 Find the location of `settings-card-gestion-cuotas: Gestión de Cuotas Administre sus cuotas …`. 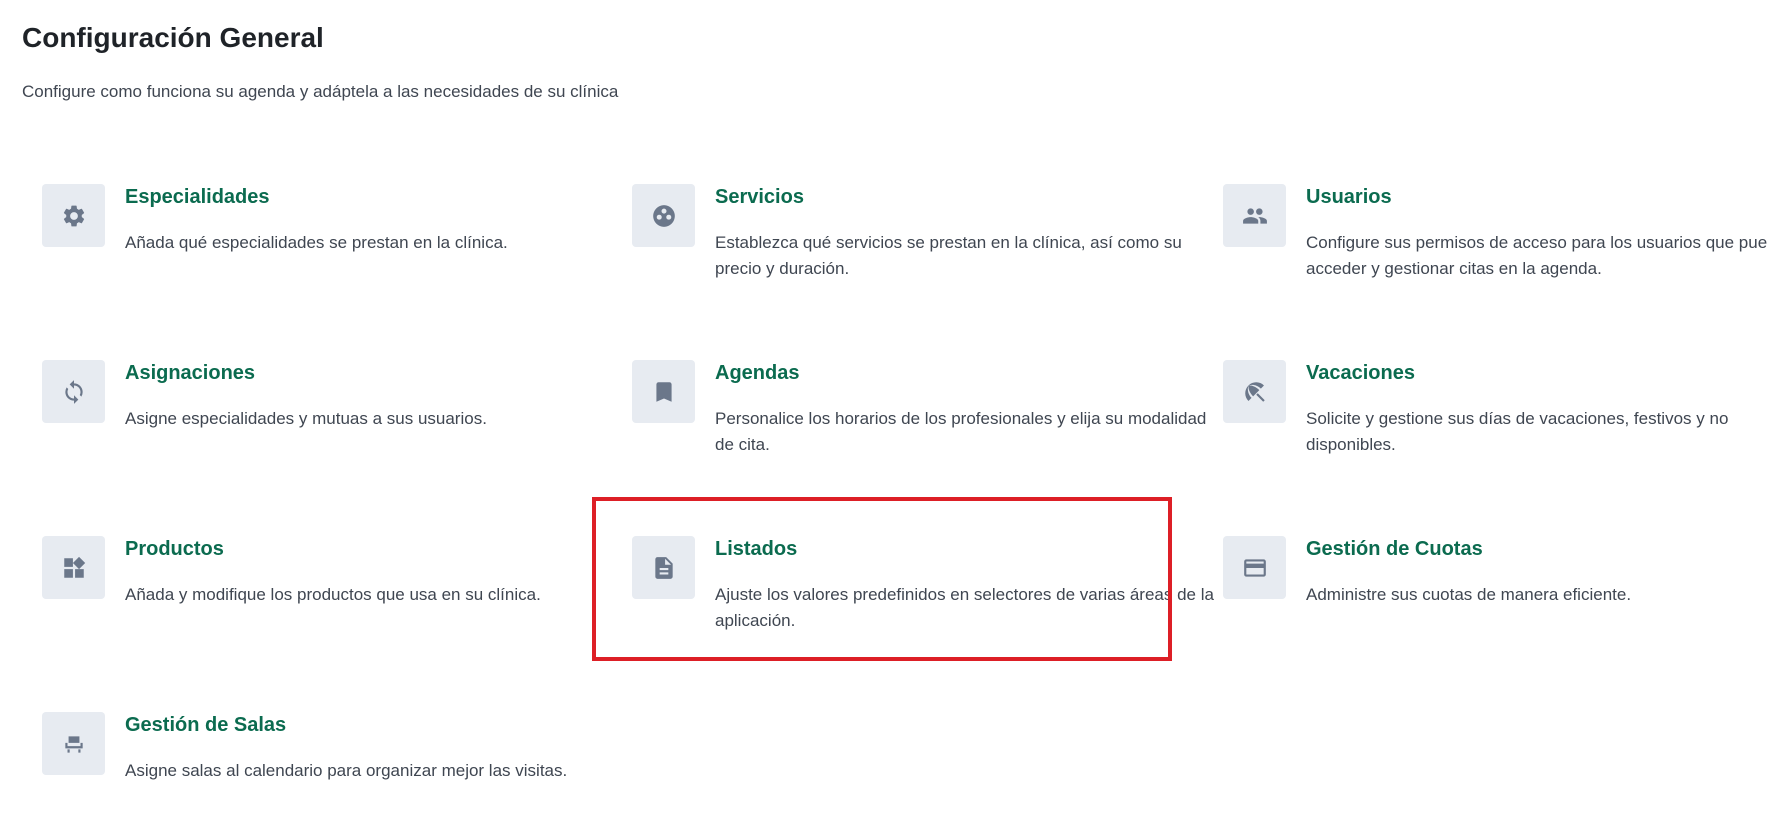

settings-card-gestion-cuotas: Gestión de Cuotas Administre sus cuotas … is located at coordinates (1495, 596).